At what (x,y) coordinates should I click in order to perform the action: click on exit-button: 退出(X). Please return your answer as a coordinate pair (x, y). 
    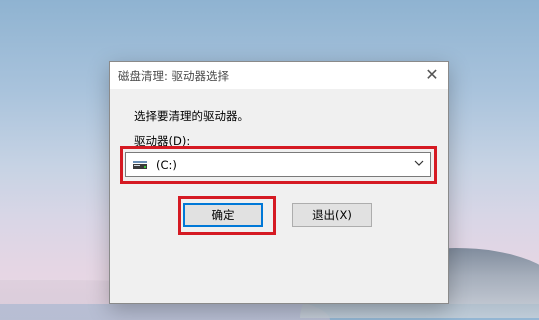
    Looking at the image, I should click on (332, 215).